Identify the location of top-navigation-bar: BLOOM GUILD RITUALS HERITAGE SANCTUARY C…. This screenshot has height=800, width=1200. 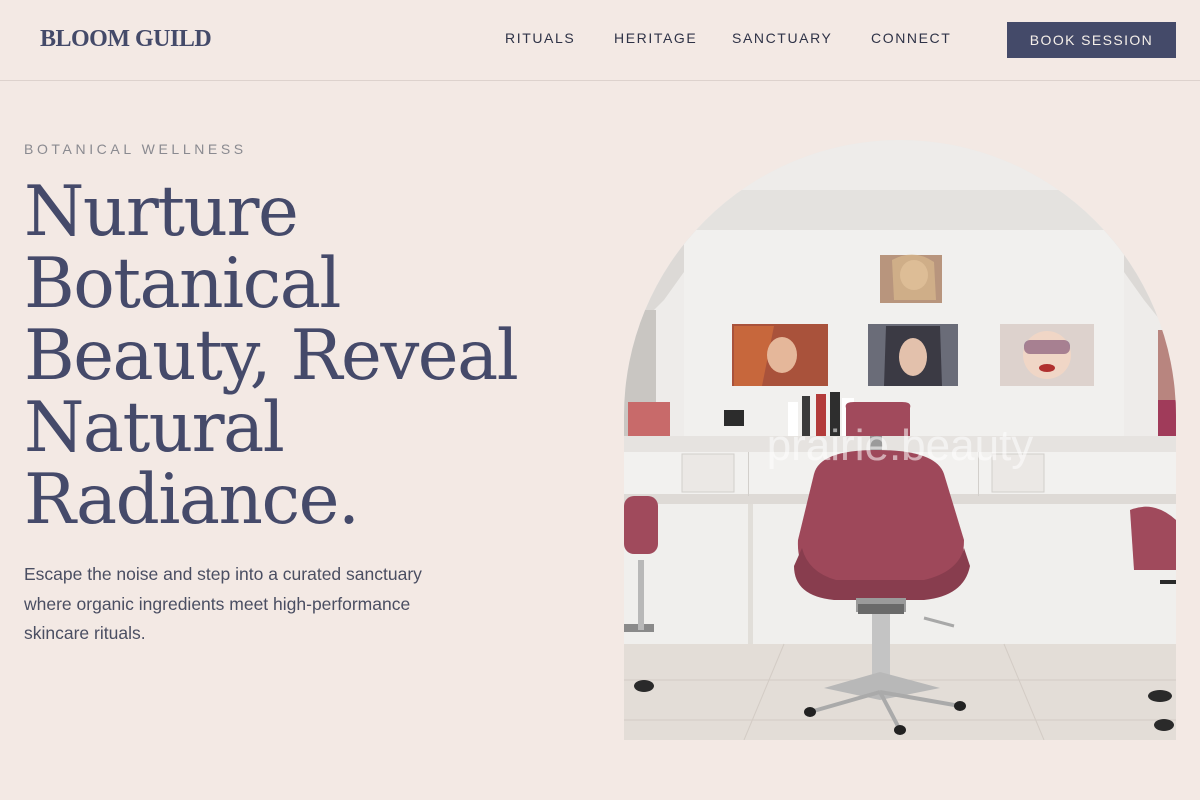
(600, 40).